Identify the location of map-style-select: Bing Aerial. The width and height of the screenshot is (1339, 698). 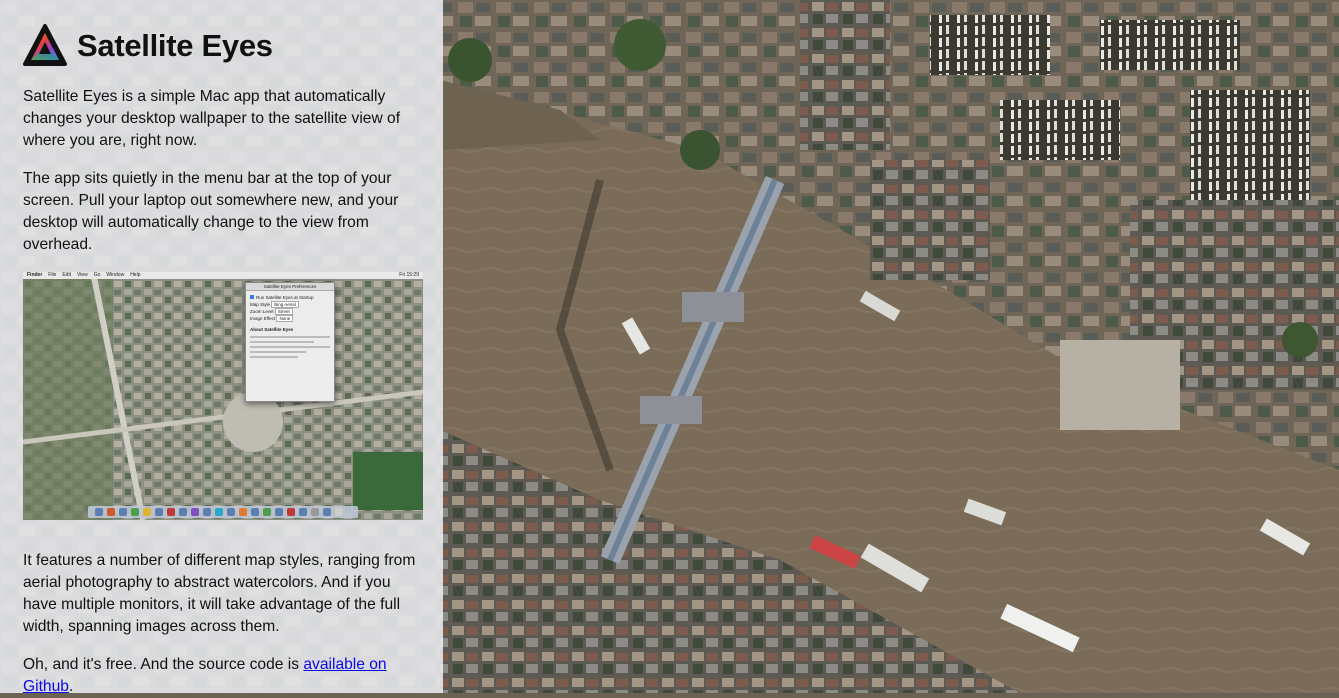
(285, 304).